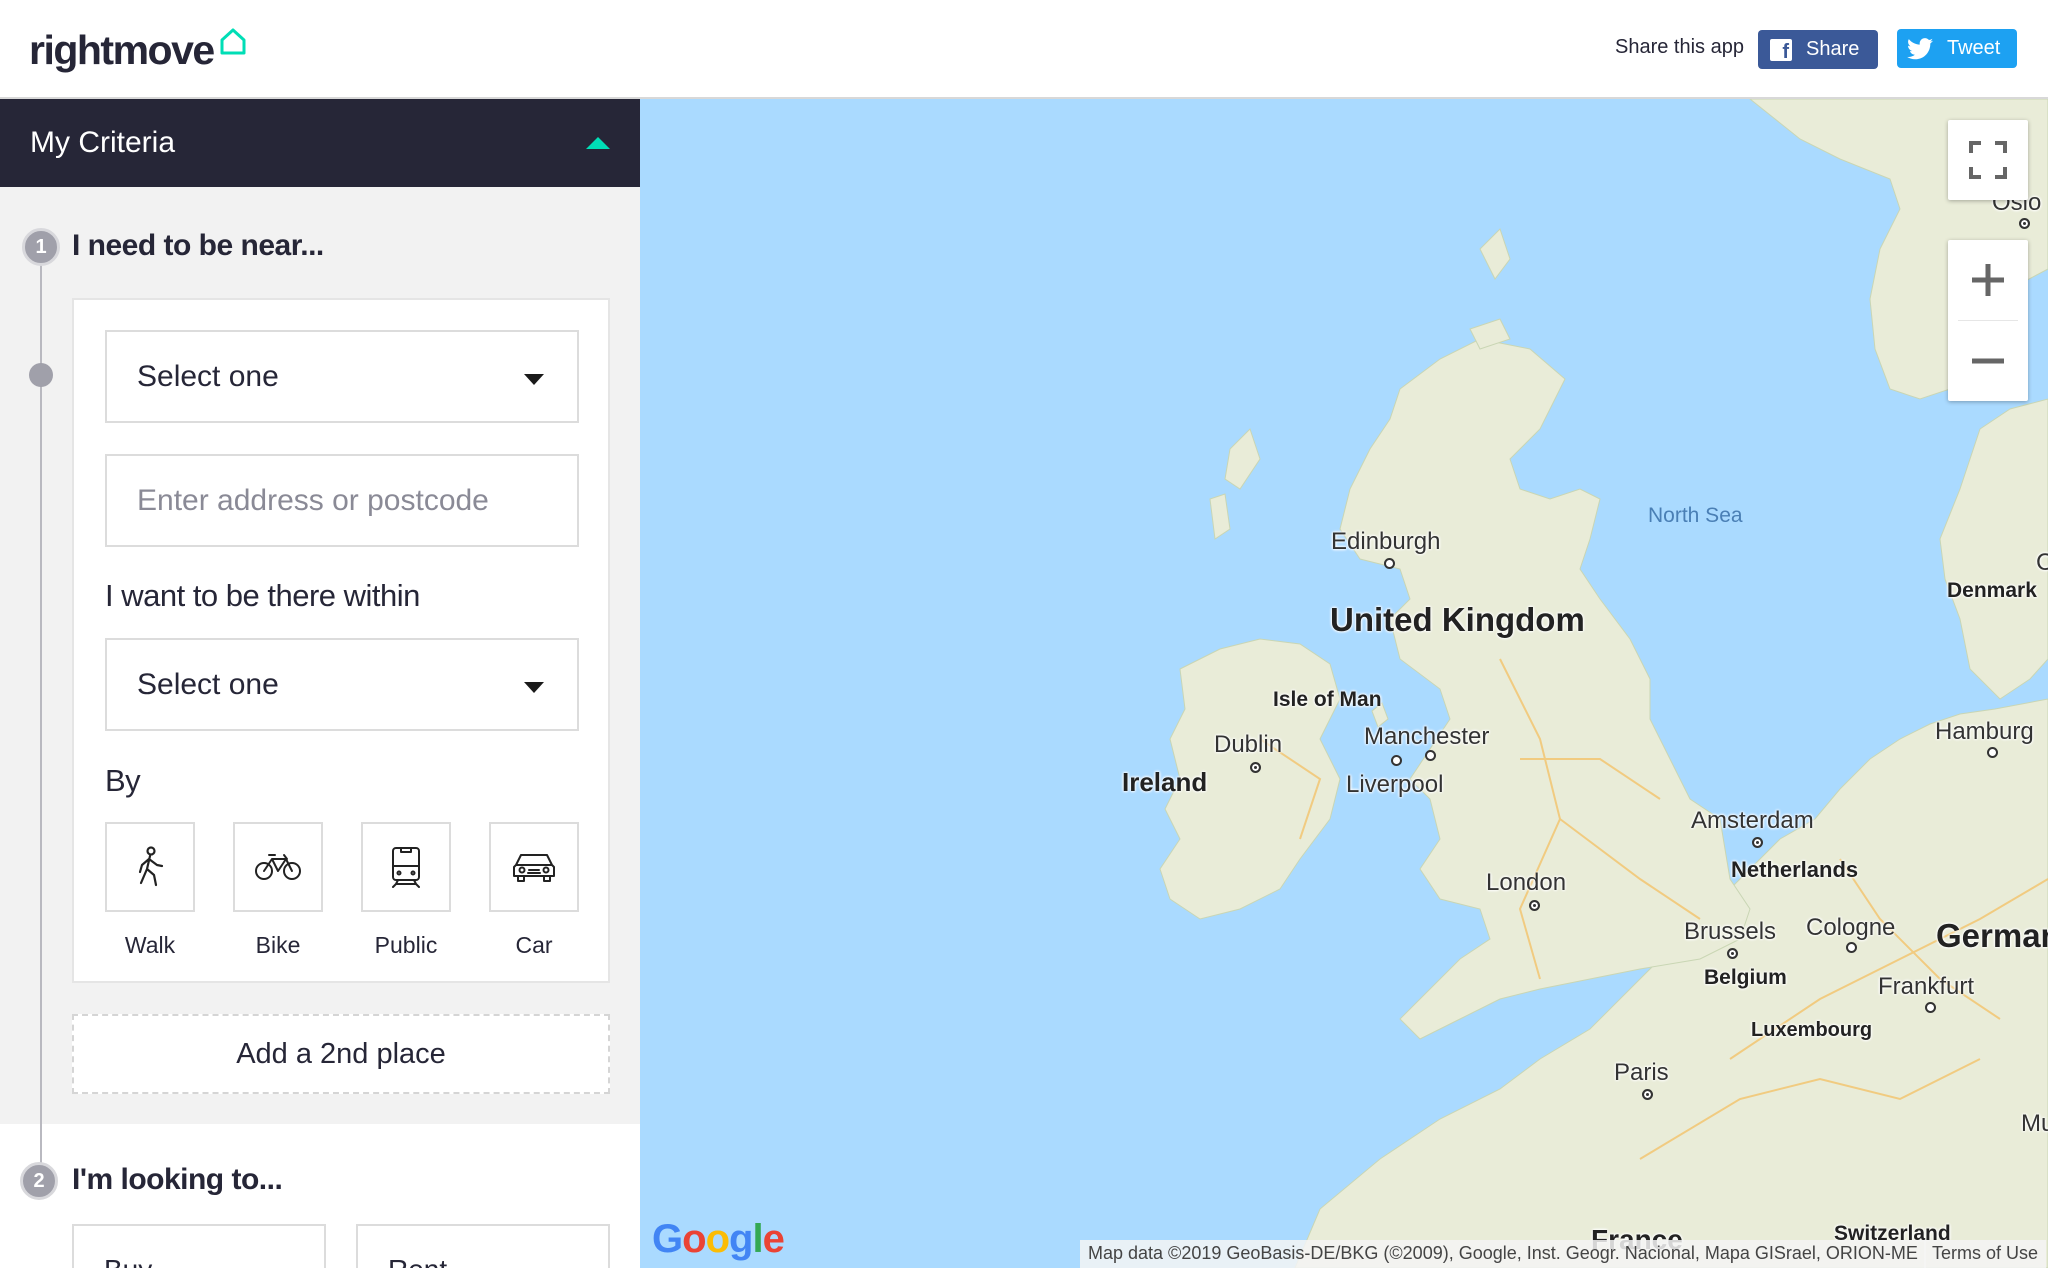 Image resolution: width=2048 pixels, height=1268 pixels. I want to click on map-label-dublin: Dublin, so click(1248, 744).